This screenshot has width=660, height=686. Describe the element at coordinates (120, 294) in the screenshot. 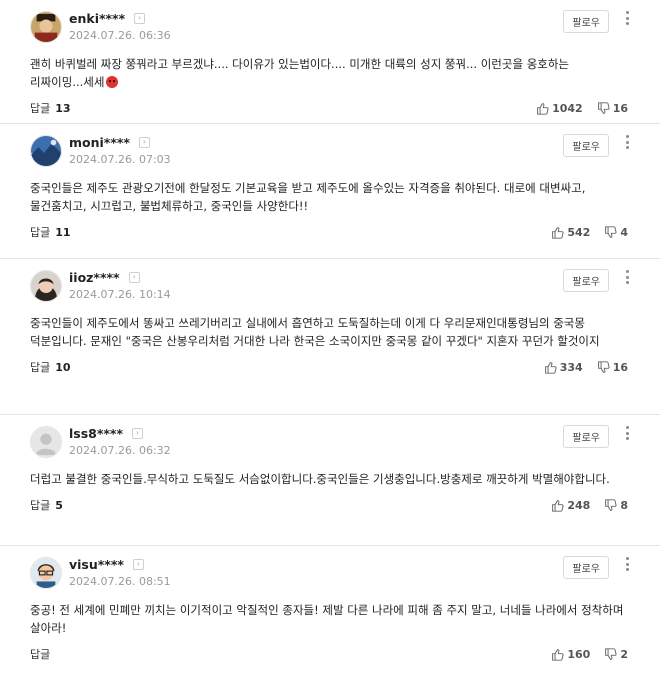

I see `comment-date: 2024.07.26. 10:14` at that location.